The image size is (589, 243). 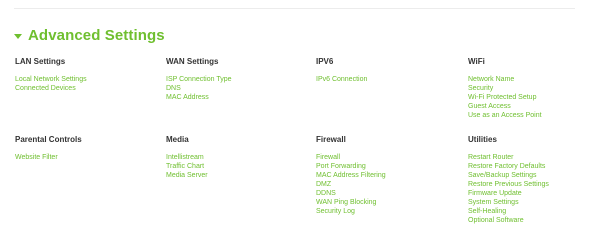 I want to click on link-intellistream: Intellistream, so click(x=241, y=157).